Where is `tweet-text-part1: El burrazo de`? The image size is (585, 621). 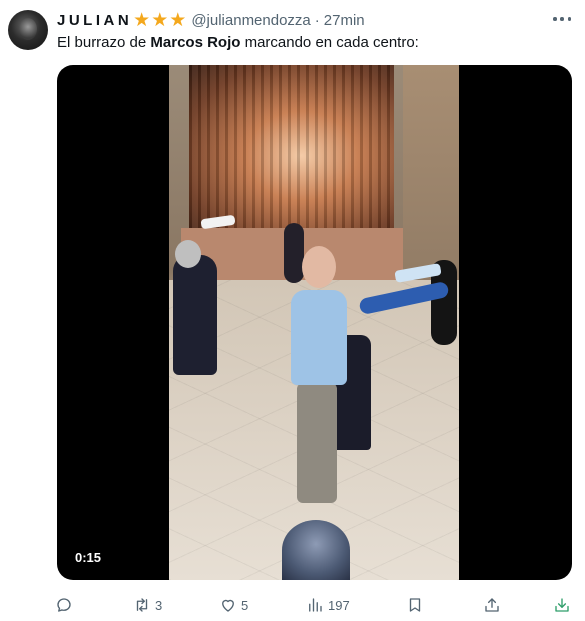
tweet-text-part1: El burrazo de is located at coordinates (104, 42).